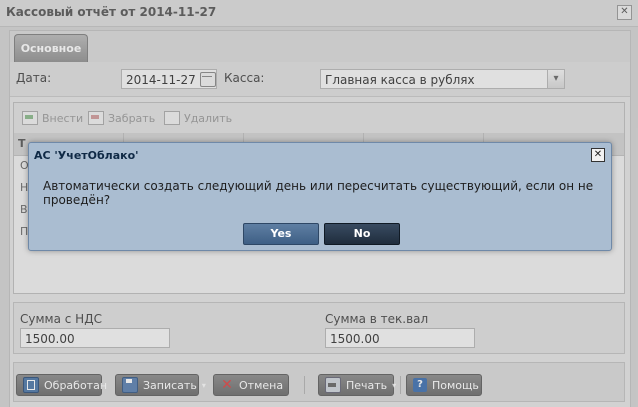 This screenshot has width=638, height=407. I want to click on yes-button: Yes, so click(281, 234).